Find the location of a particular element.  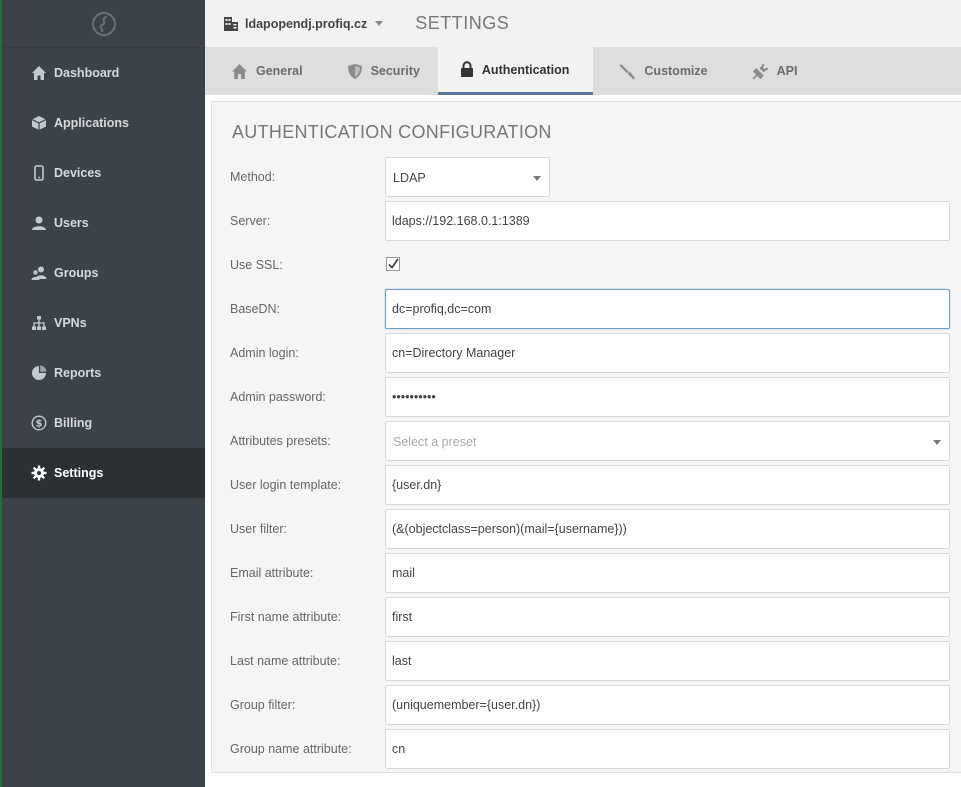

site-switcher: ldapopendj.profiq.cz is located at coordinates (294, 24).